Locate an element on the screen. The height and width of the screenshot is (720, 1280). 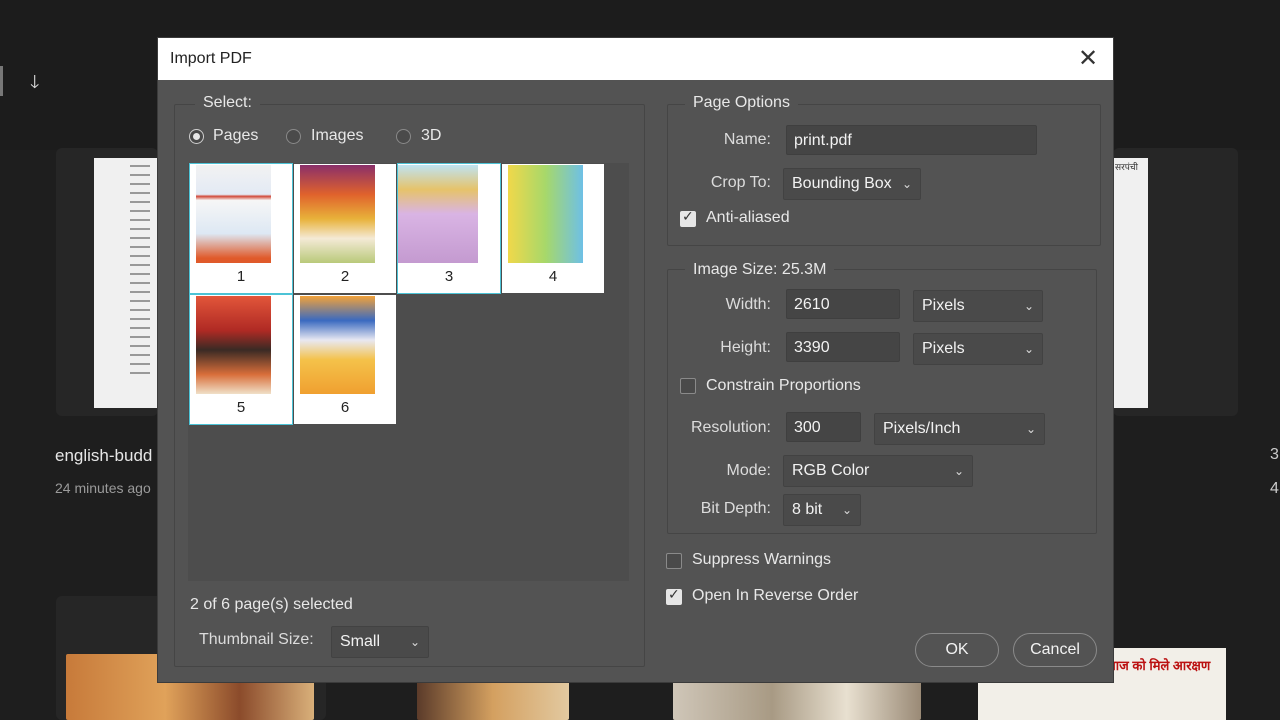
page-thumbnail-1: 1 is located at coordinates (241, 228).